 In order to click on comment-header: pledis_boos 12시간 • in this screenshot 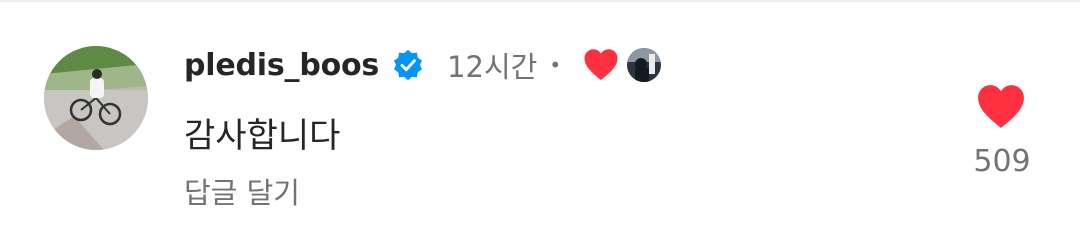, I will do `click(423, 65)`.